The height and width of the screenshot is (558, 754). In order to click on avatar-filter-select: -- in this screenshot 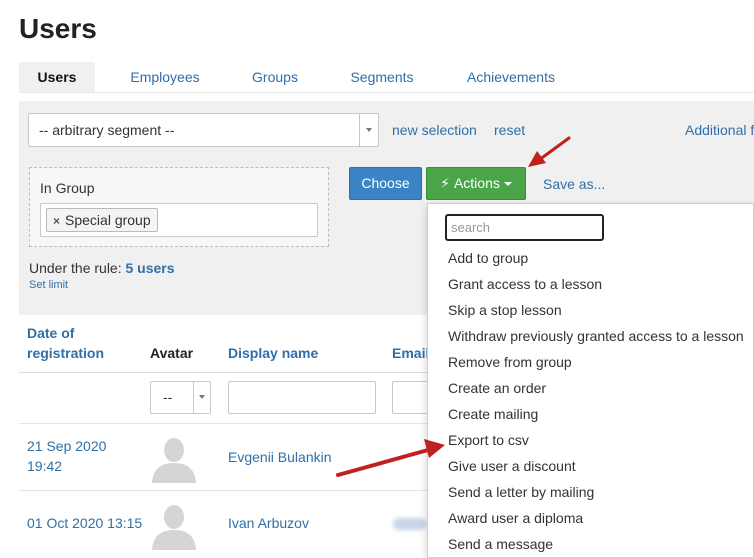, I will do `click(180, 397)`.